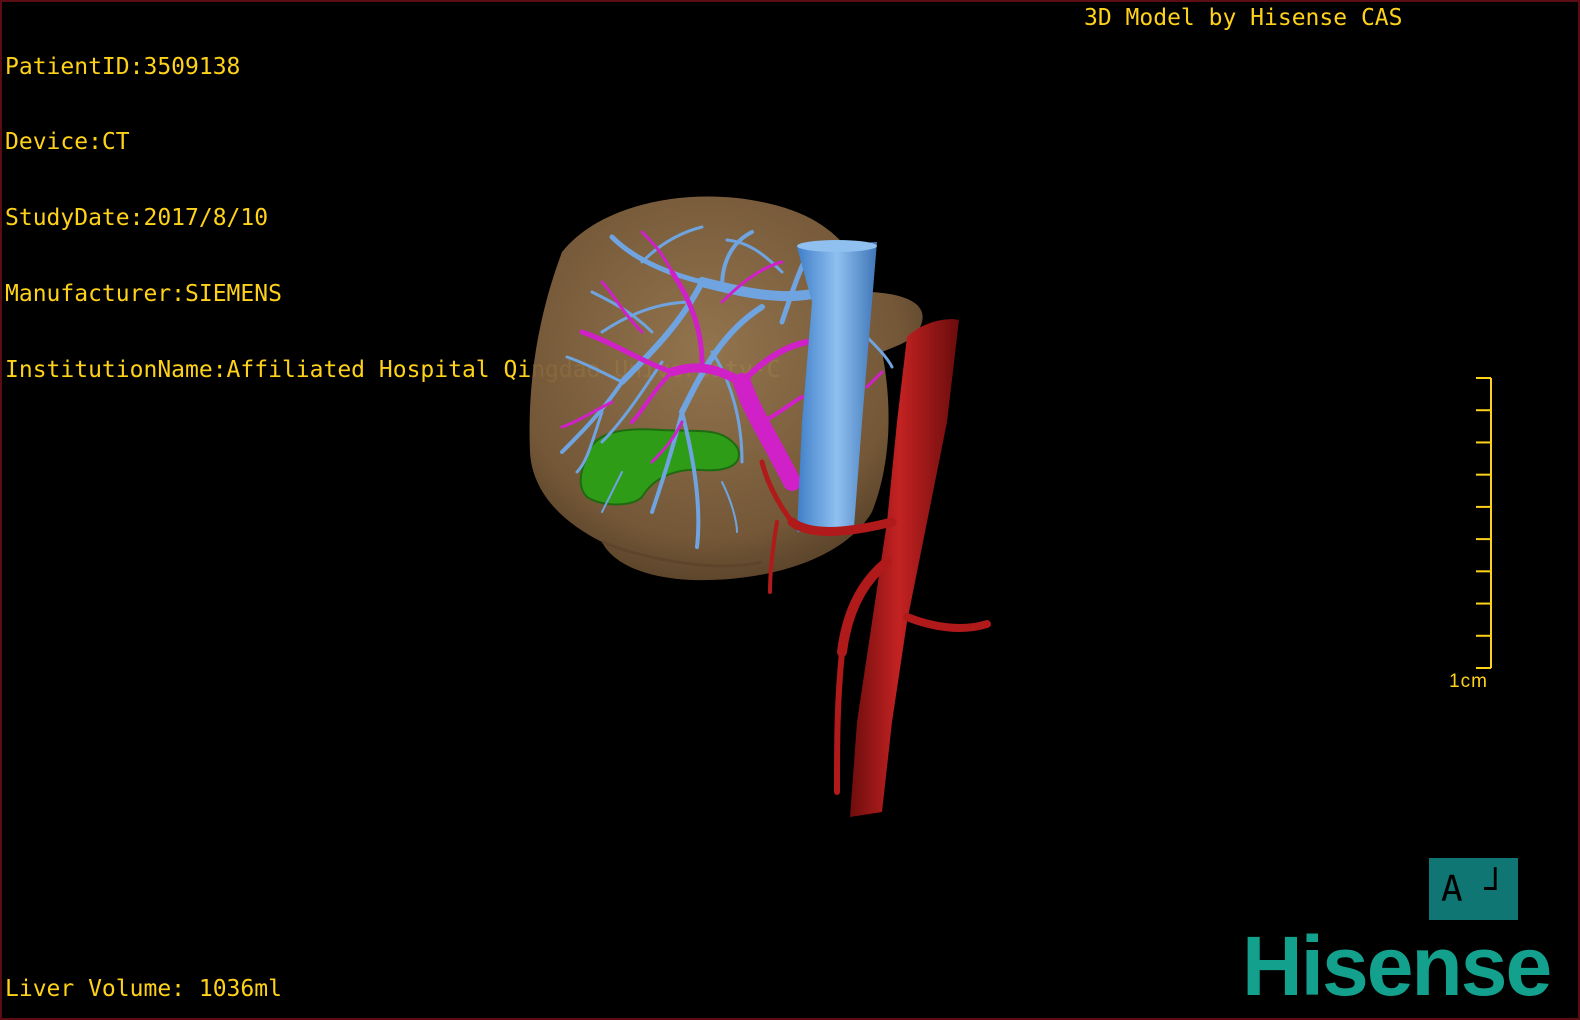 This screenshot has height=1020, width=1580. I want to click on orientation-cube: A ┘, so click(1473, 889).